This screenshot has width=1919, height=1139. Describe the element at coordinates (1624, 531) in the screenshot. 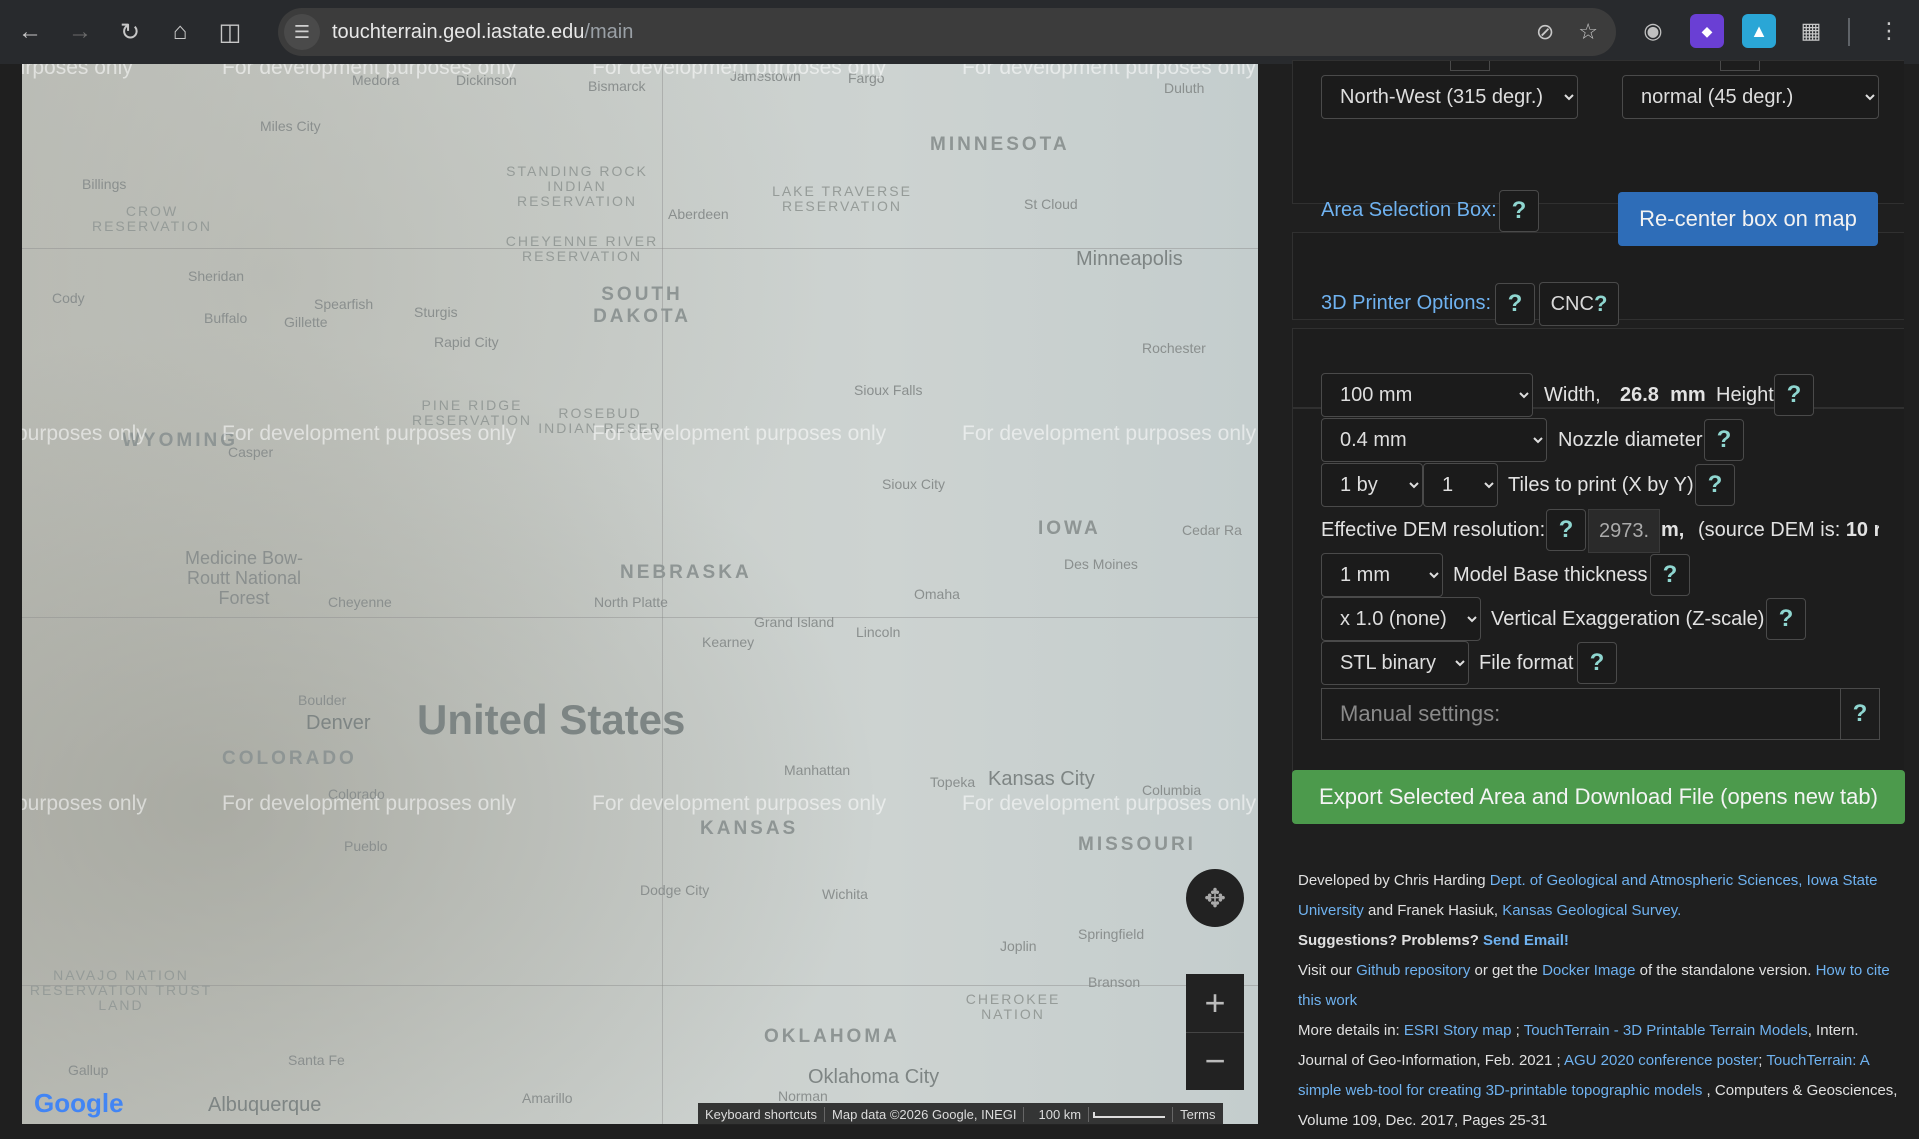

I see `dem-resolution-field: 2973.` at that location.